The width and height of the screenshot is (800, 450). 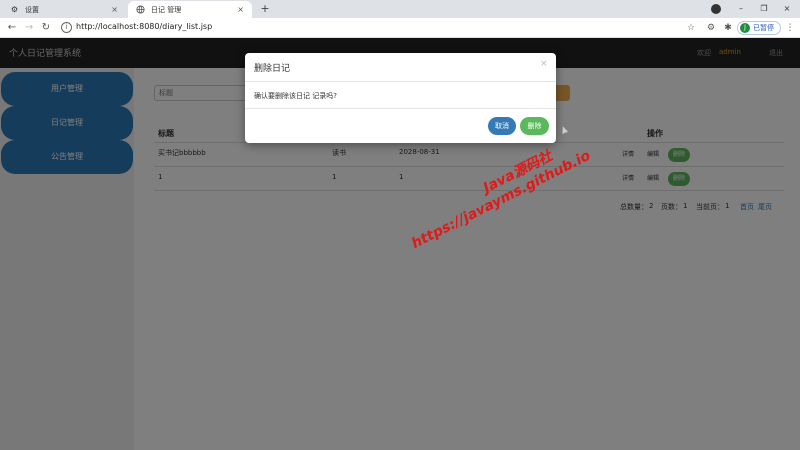 What do you see at coordinates (502, 126) in the screenshot?
I see `cancel-button: 取消` at bounding box center [502, 126].